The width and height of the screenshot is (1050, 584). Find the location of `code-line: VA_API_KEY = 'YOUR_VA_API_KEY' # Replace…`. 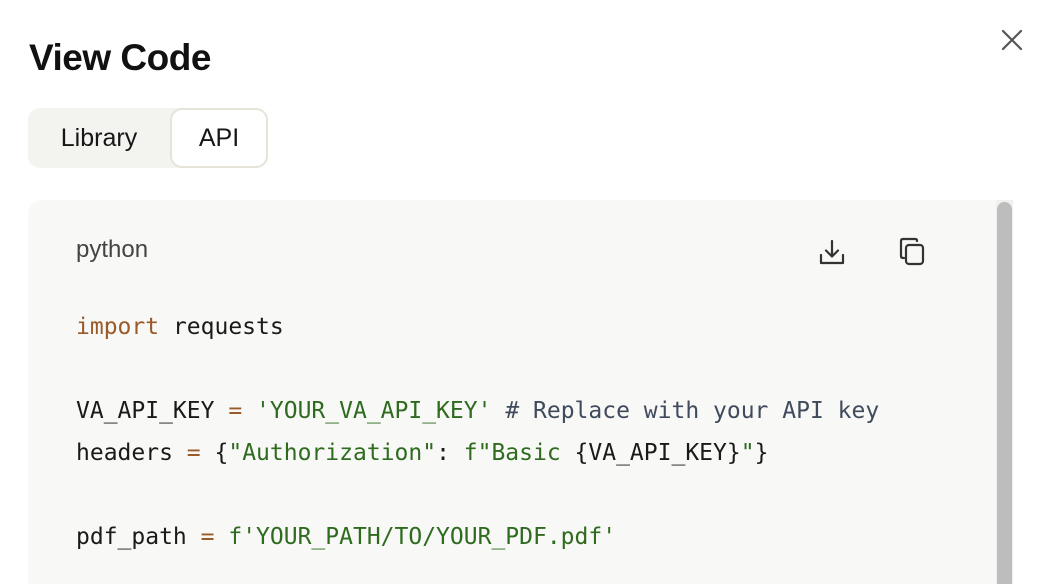

code-line: VA_API_KEY = 'YOUR_VA_API_KEY' # Replace… is located at coordinates (477, 411).